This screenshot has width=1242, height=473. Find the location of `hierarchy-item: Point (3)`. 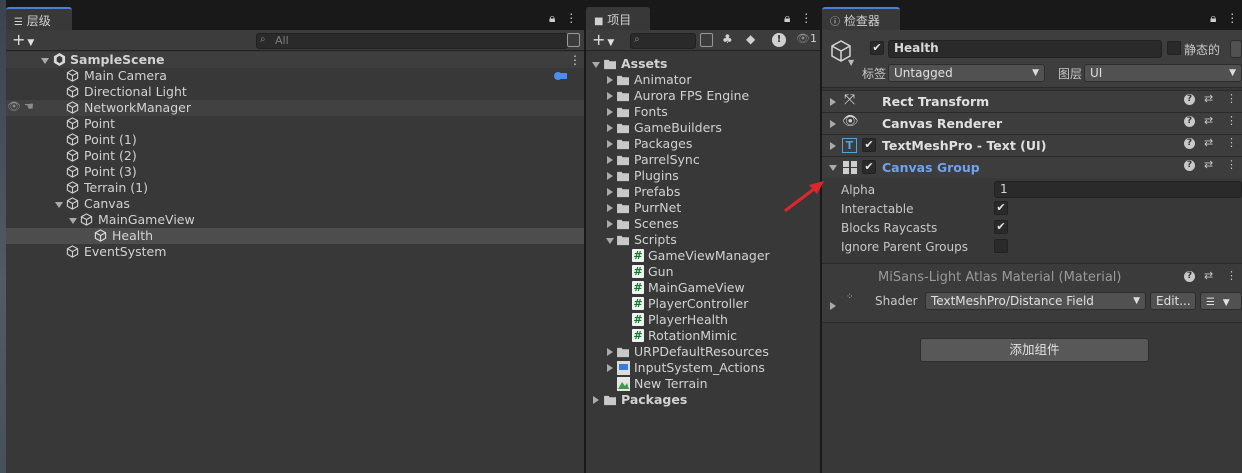

hierarchy-item: Point (3) is located at coordinates (295, 172).